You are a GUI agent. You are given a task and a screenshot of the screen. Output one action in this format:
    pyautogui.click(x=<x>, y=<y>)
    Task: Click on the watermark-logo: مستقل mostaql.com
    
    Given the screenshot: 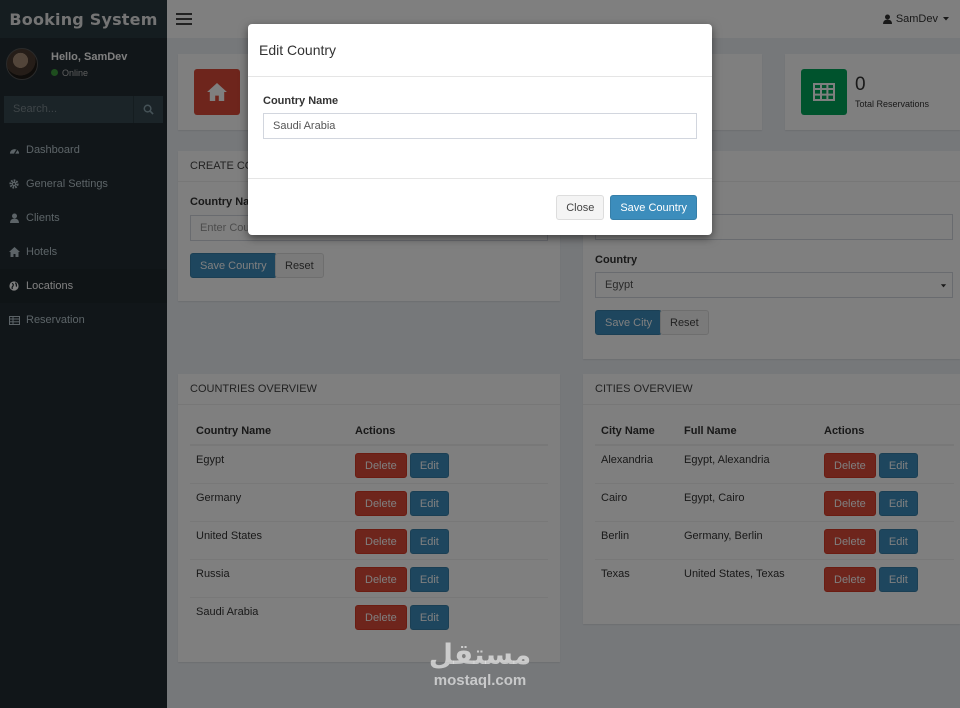 What is the action you would take?
    pyautogui.click(x=480, y=663)
    